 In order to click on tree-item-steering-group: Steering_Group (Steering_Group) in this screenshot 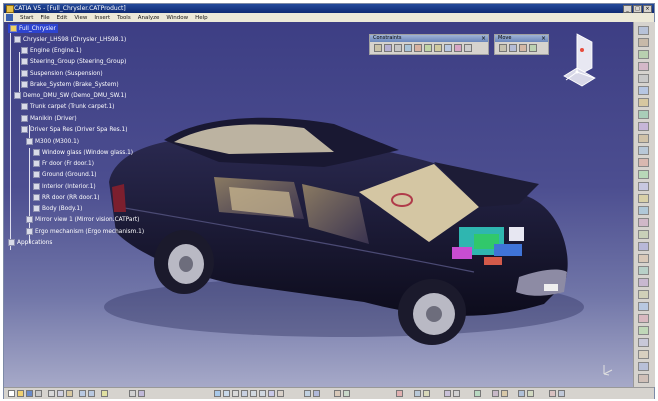, I will do `click(73, 61)`.